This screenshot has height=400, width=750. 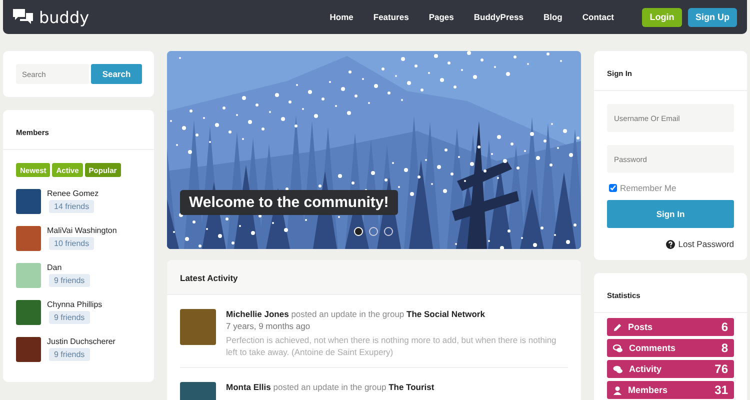 What do you see at coordinates (54, 267) in the screenshot?
I see `member-name: Dan` at bounding box center [54, 267].